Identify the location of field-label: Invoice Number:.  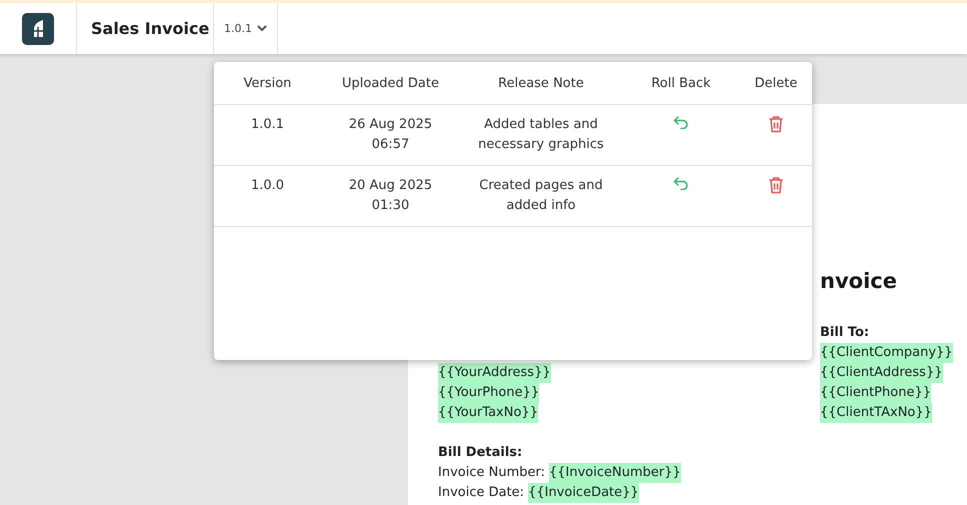
(491, 473).